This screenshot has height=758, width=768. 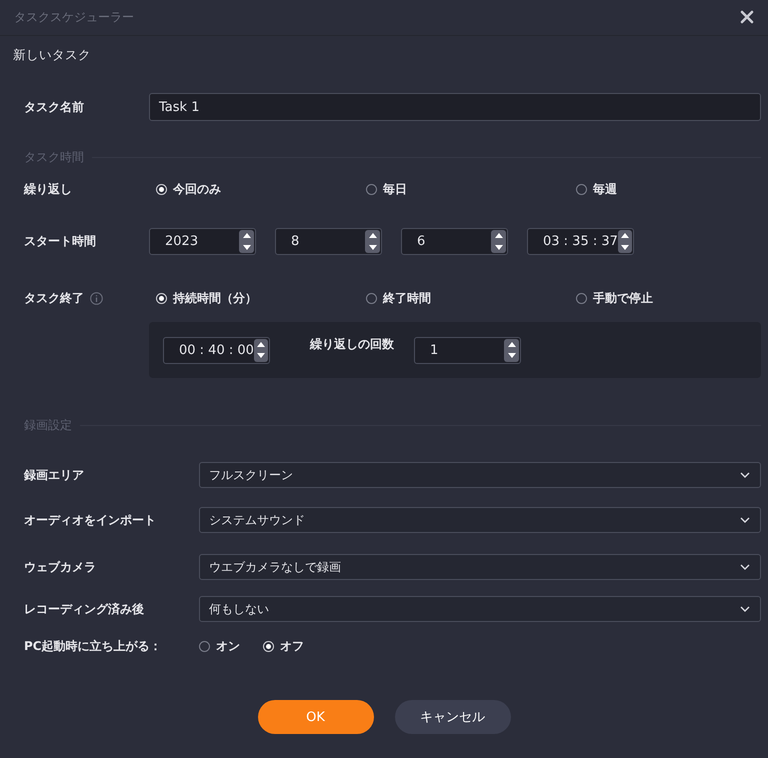 I want to click on field-label: タスク終了, so click(x=54, y=298).